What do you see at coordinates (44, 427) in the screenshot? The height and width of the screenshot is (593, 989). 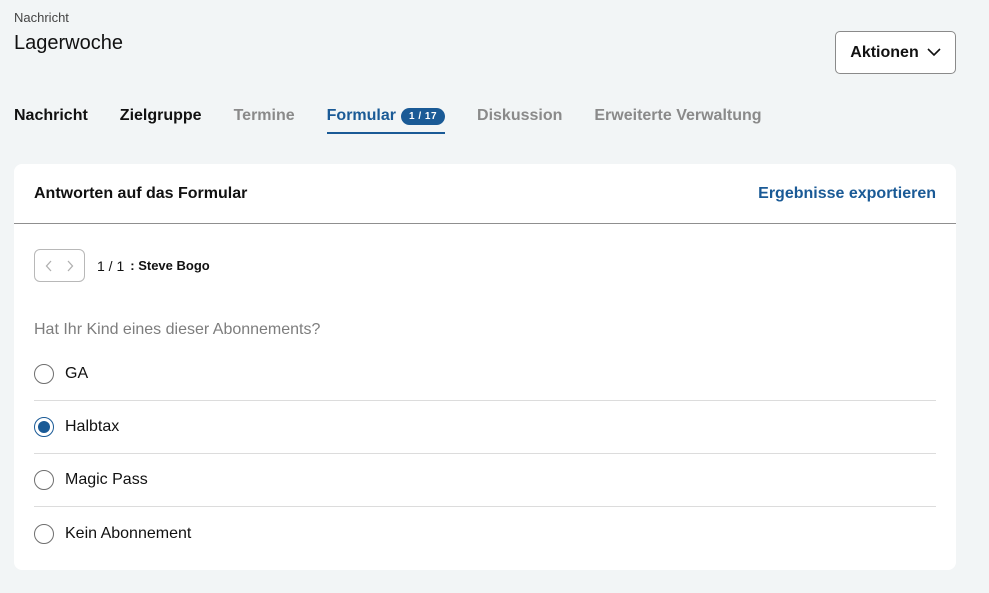 I see `radio-button-selected` at bounding box center [44, 427].